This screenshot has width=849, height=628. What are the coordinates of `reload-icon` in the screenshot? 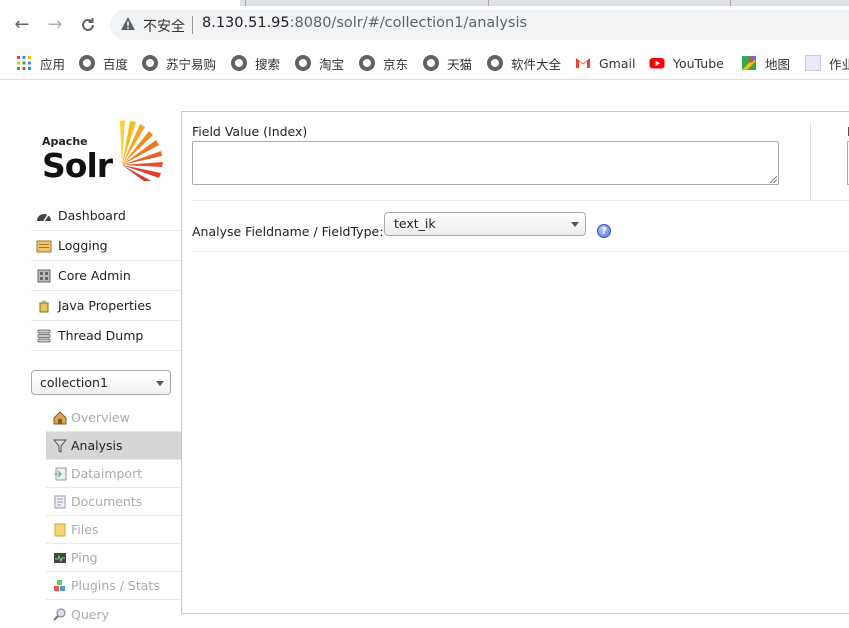 It's located at (88, 25).